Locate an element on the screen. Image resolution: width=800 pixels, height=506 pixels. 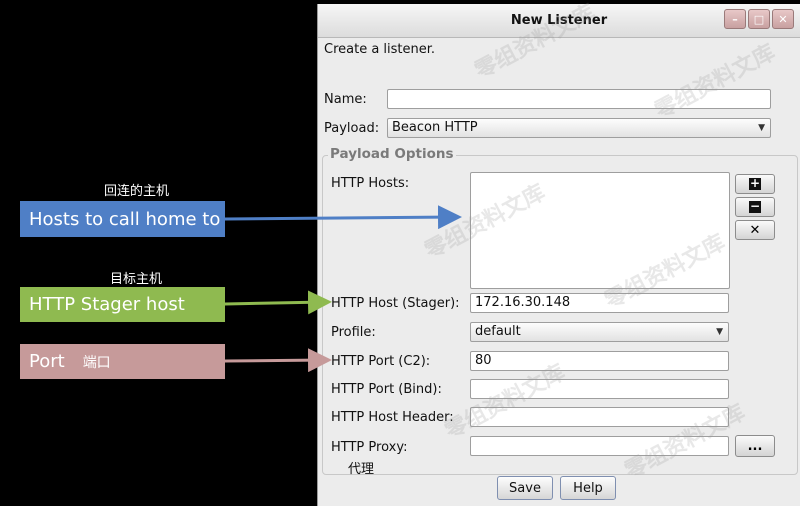
arrow-port is located at coordinates (278, 360).